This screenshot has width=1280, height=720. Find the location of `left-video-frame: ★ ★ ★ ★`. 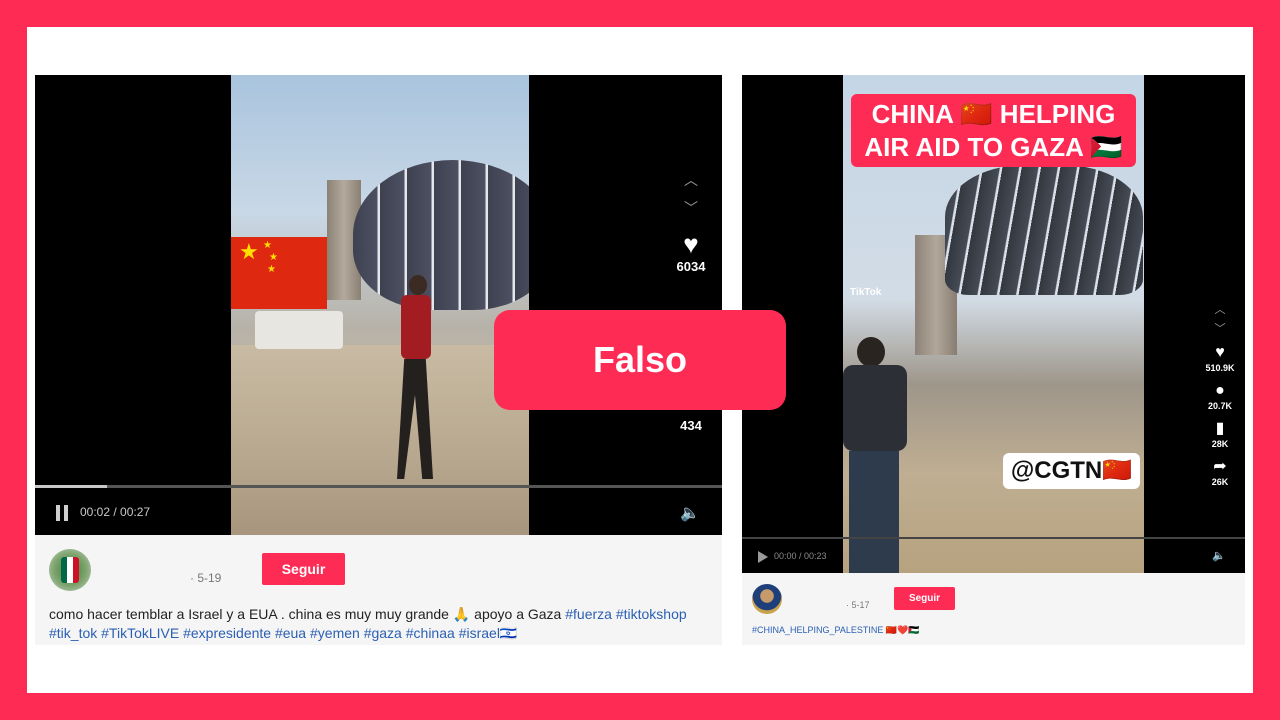

left-video-frame: ★ ★ ★ ★ is located at coordinates (380, 305).